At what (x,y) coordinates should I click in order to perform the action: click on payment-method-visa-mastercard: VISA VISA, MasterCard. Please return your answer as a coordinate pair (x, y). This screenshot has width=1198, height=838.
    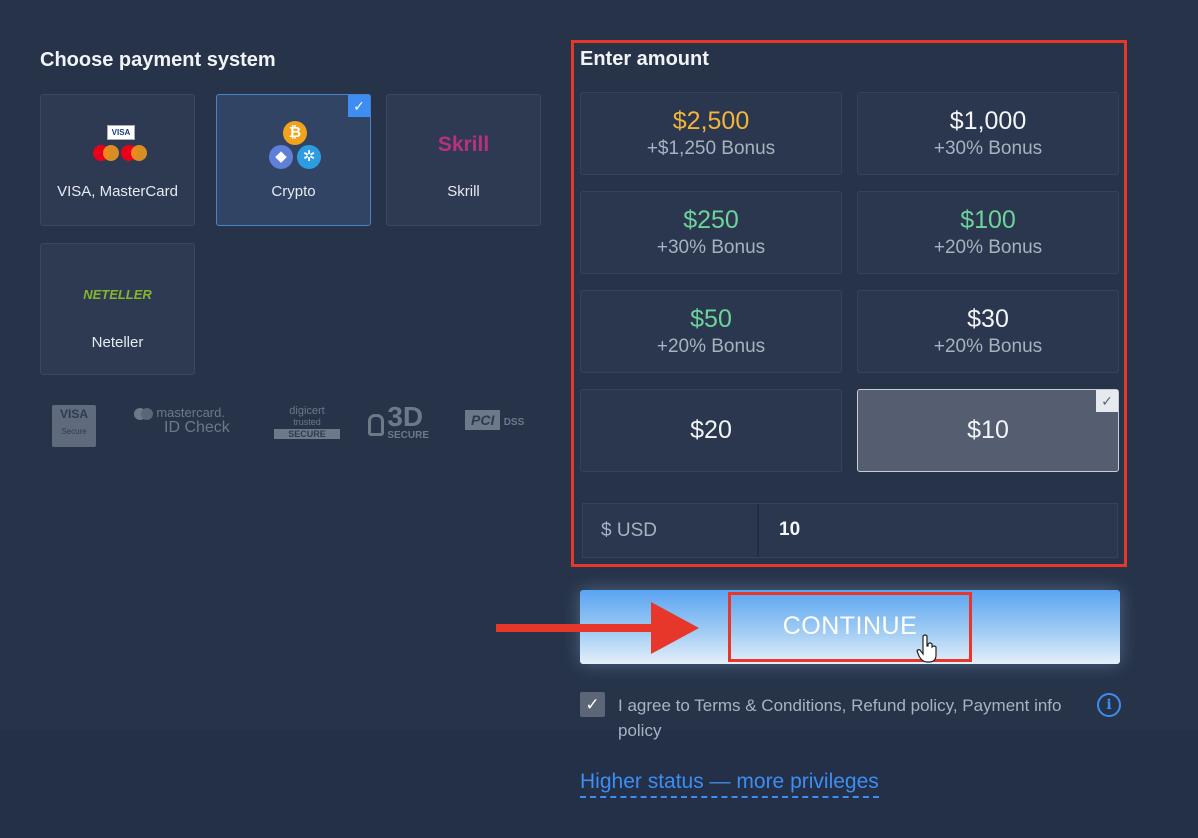
    Looking at the image, I should click on (117, 160).